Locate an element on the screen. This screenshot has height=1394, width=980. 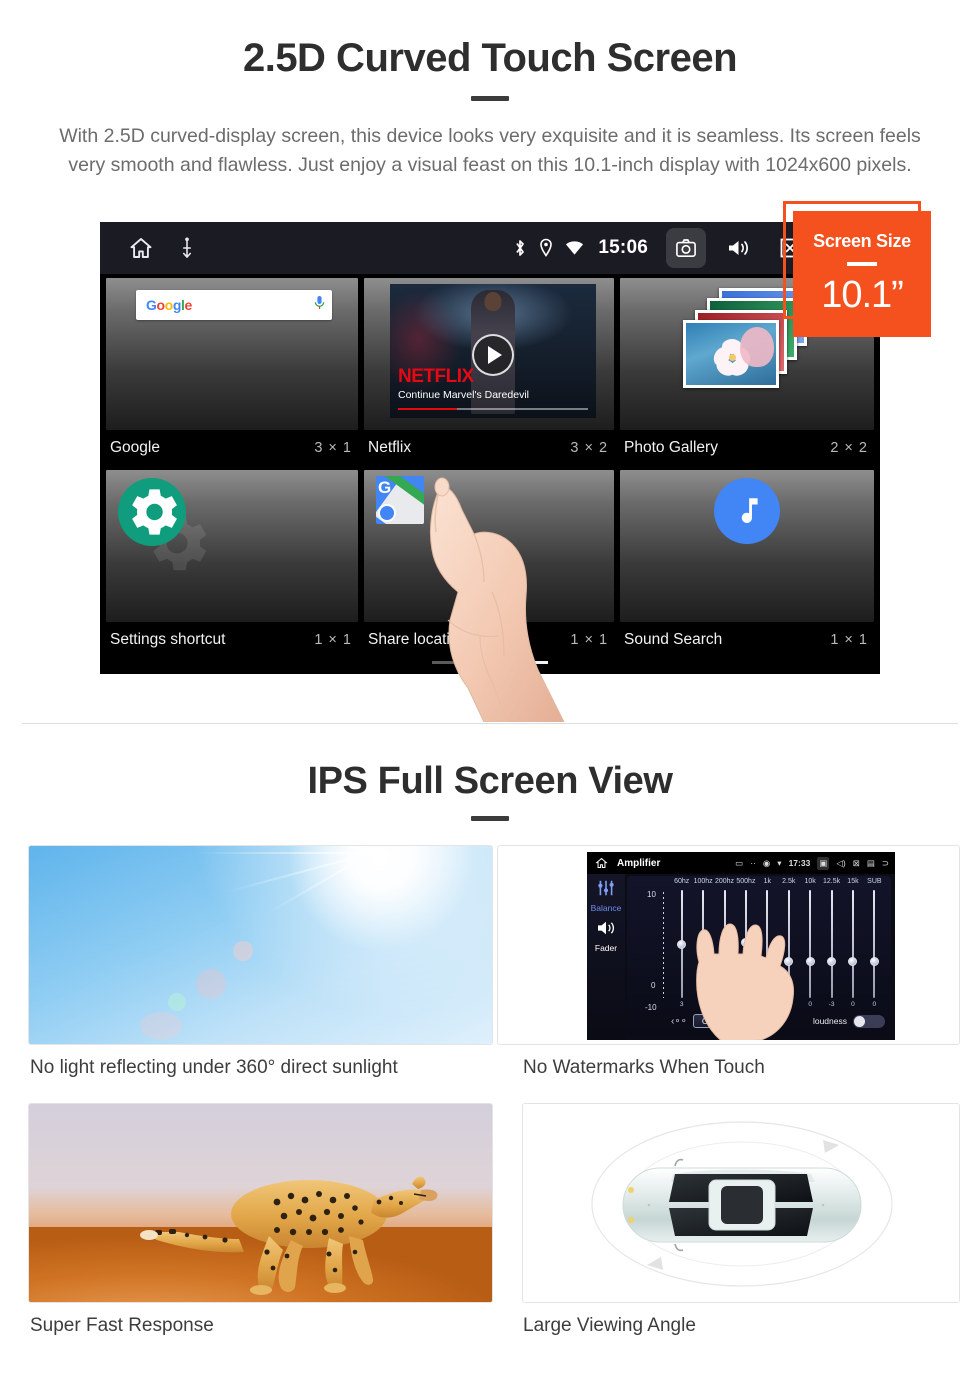
section1-title: 2.5D Curved Touch Screen is located at coordinates (490, 58).